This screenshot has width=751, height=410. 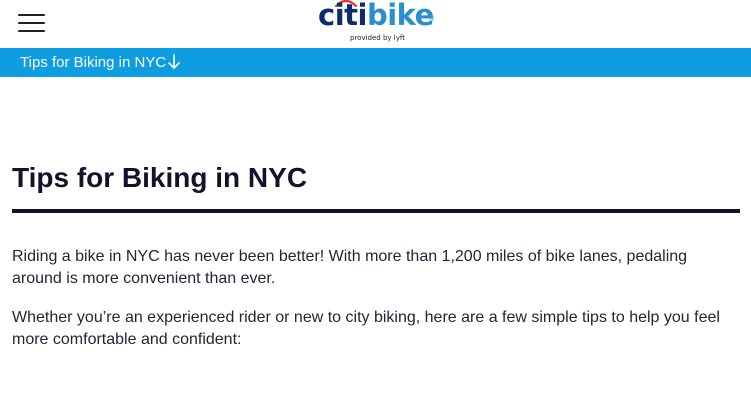 I want to click on logo-registered-mark: ®, so click(x=432, y=19).